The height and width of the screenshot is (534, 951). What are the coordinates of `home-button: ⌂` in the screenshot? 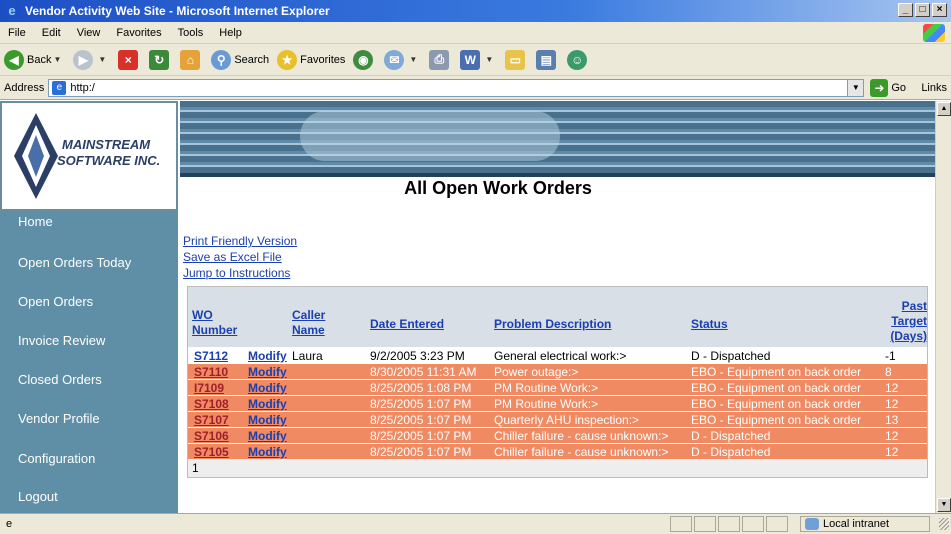 It's located at (191, 59).